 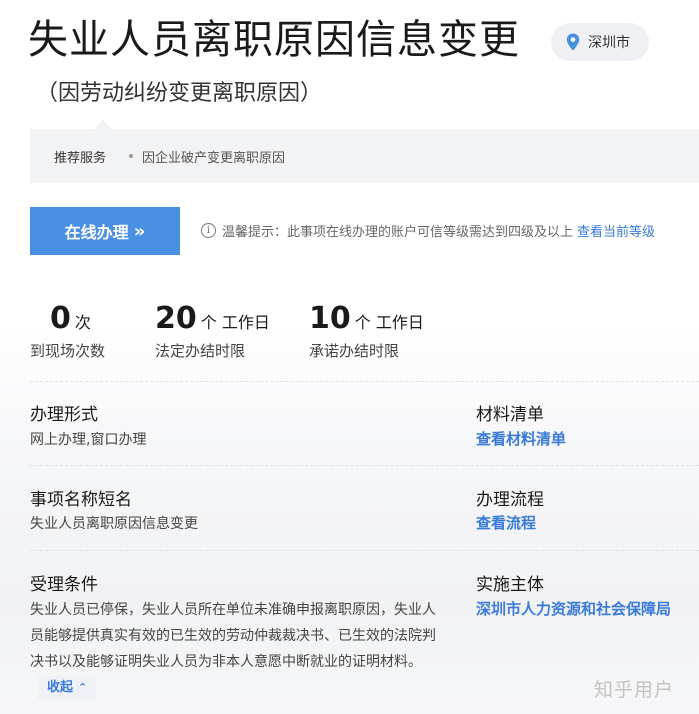 What do you see at coordinates (83, 687) in the screenshot?
I see `chevron-up-icon: ⌃` at bounding box center [83, 687].